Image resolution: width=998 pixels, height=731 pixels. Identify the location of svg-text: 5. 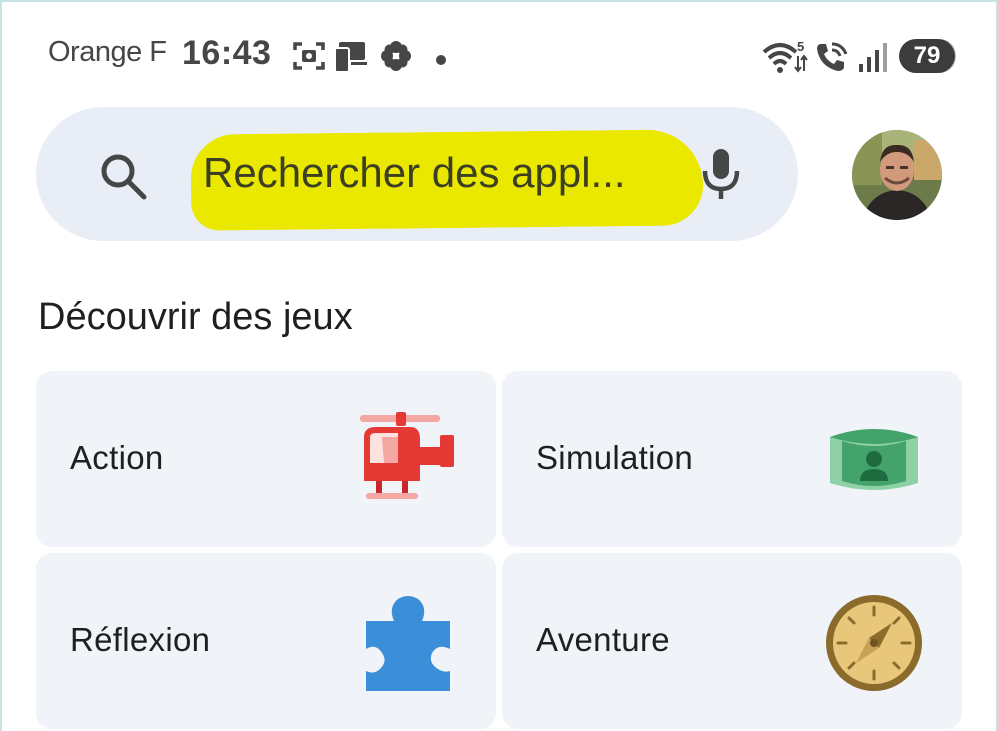
(800, 47).